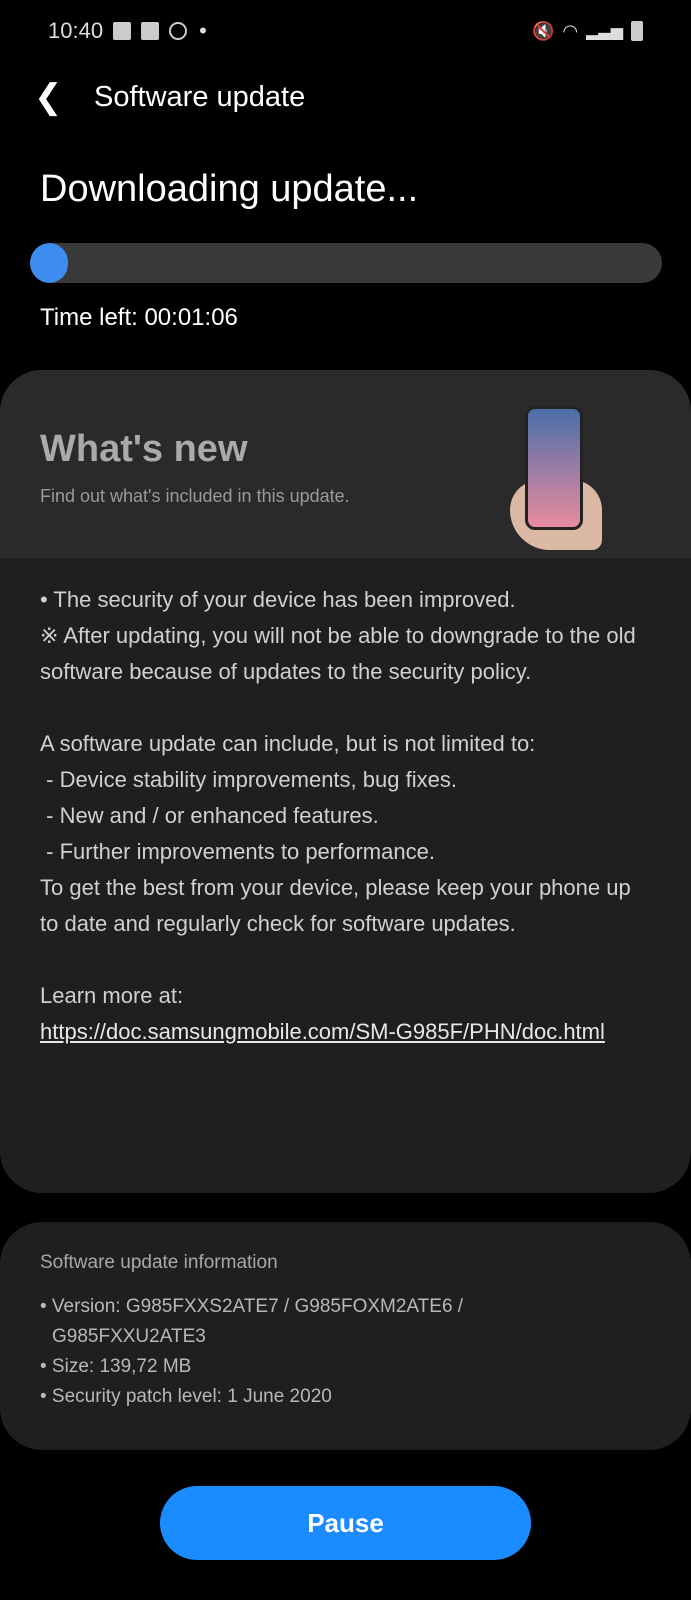  I want to click on gallery-icon, so click(122, 31).